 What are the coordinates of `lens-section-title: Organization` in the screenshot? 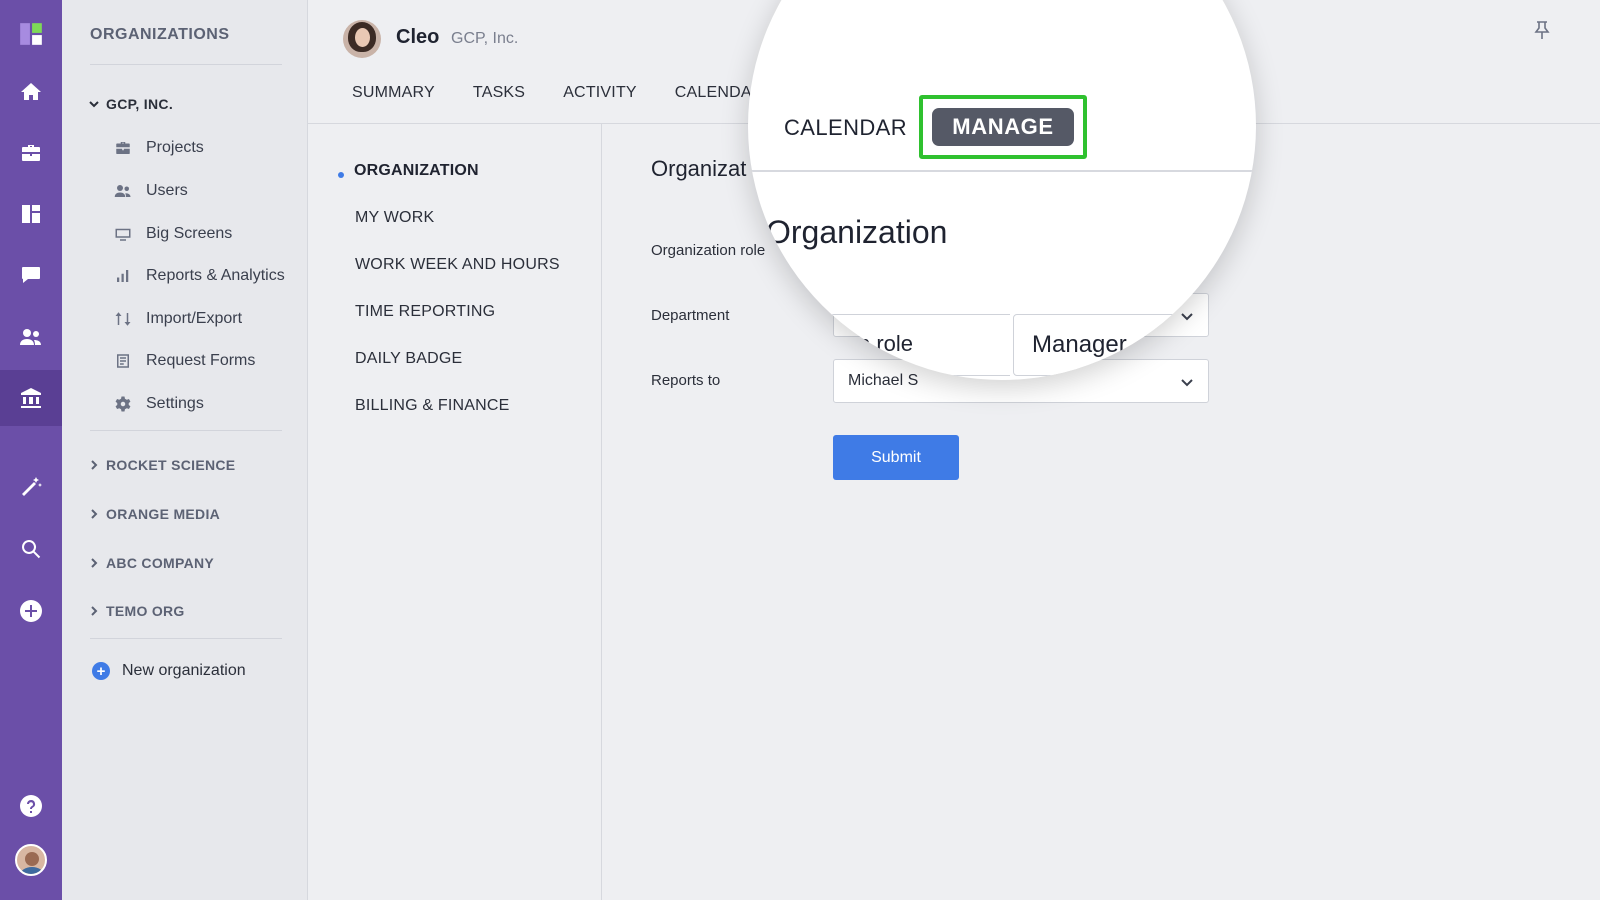 It's located at (857, 232).